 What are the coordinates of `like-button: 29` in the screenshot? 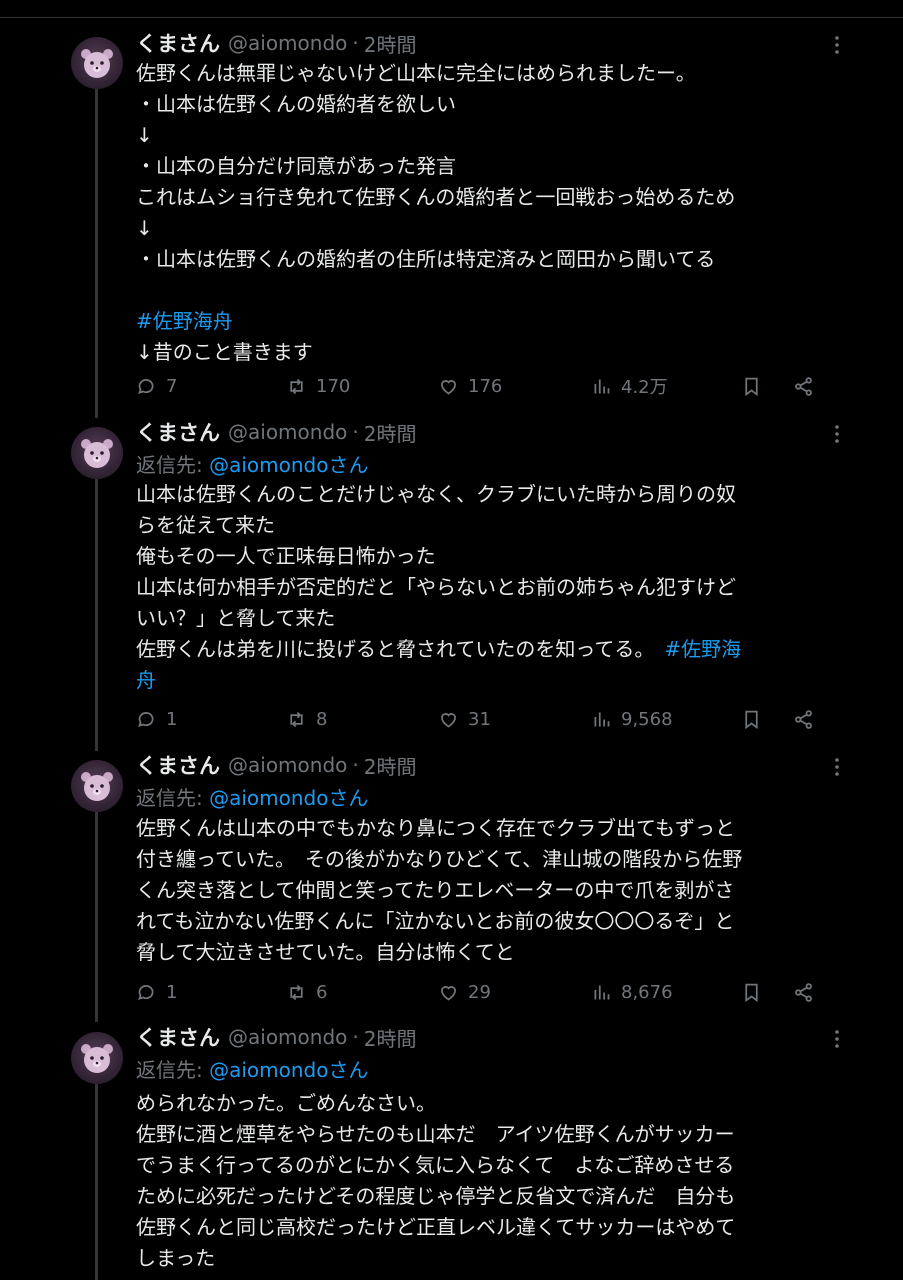 It's located at (464, 992).